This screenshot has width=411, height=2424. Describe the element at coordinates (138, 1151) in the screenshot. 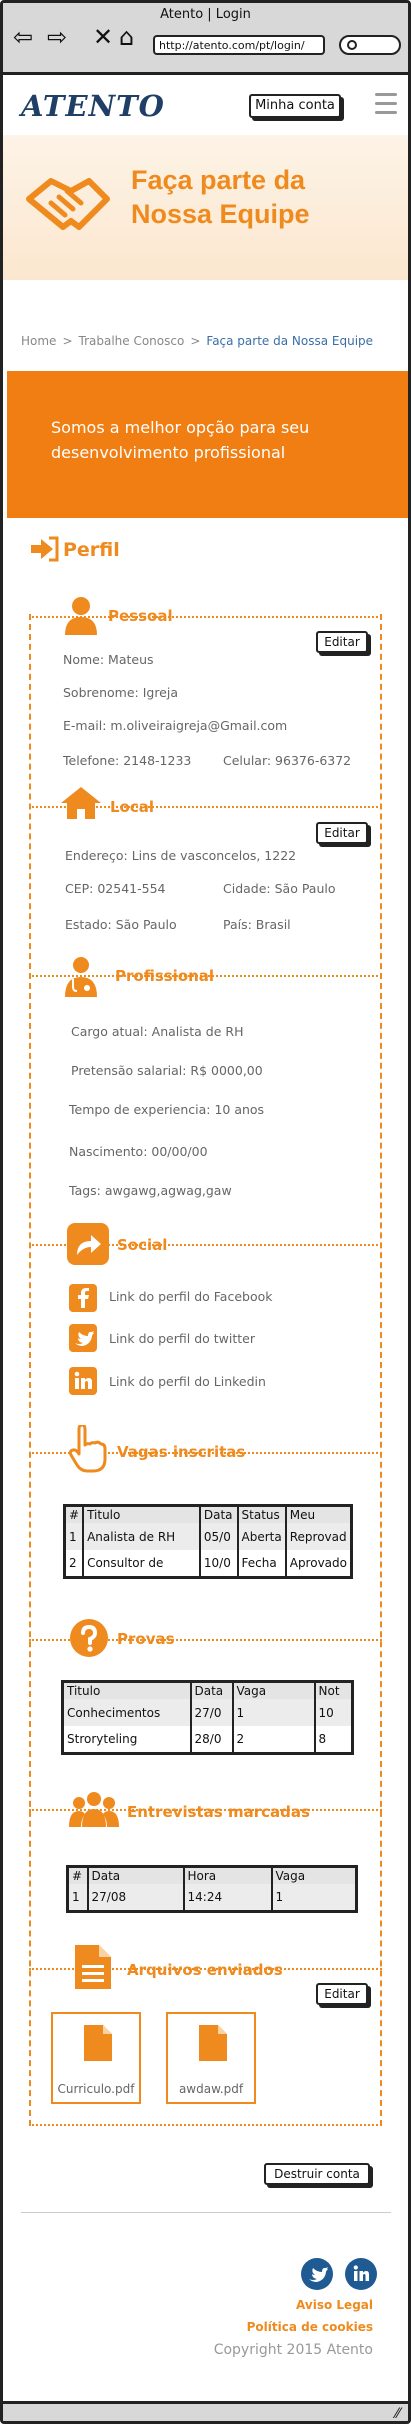

I see `birth-value: Nascimento: 00/00/00` at that location.